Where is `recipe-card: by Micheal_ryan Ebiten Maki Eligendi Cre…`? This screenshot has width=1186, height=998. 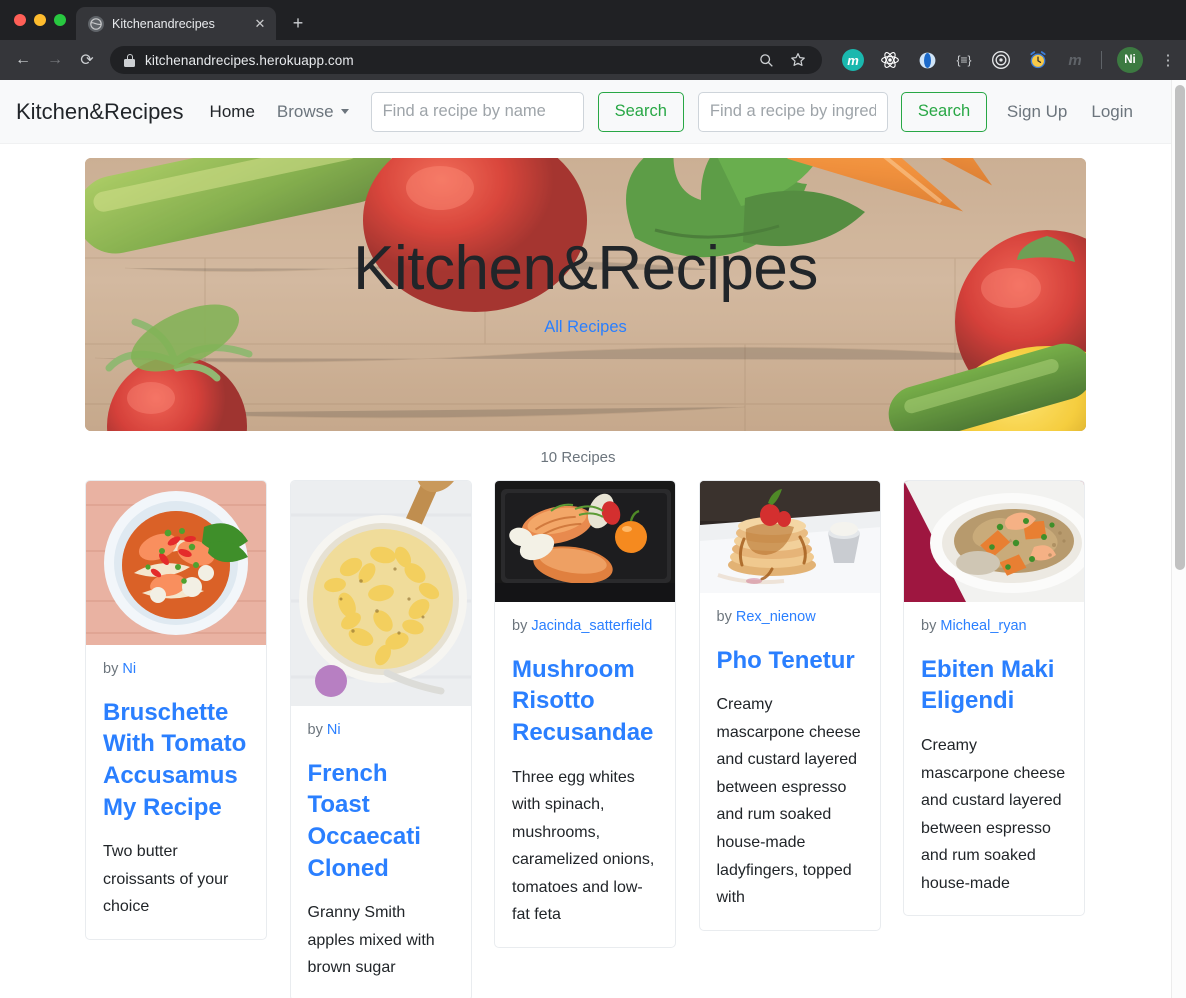 recipe-card: by Micheal_ryan Ebiten Maki Eligendi Cre… is located at coordinates (994, 698).